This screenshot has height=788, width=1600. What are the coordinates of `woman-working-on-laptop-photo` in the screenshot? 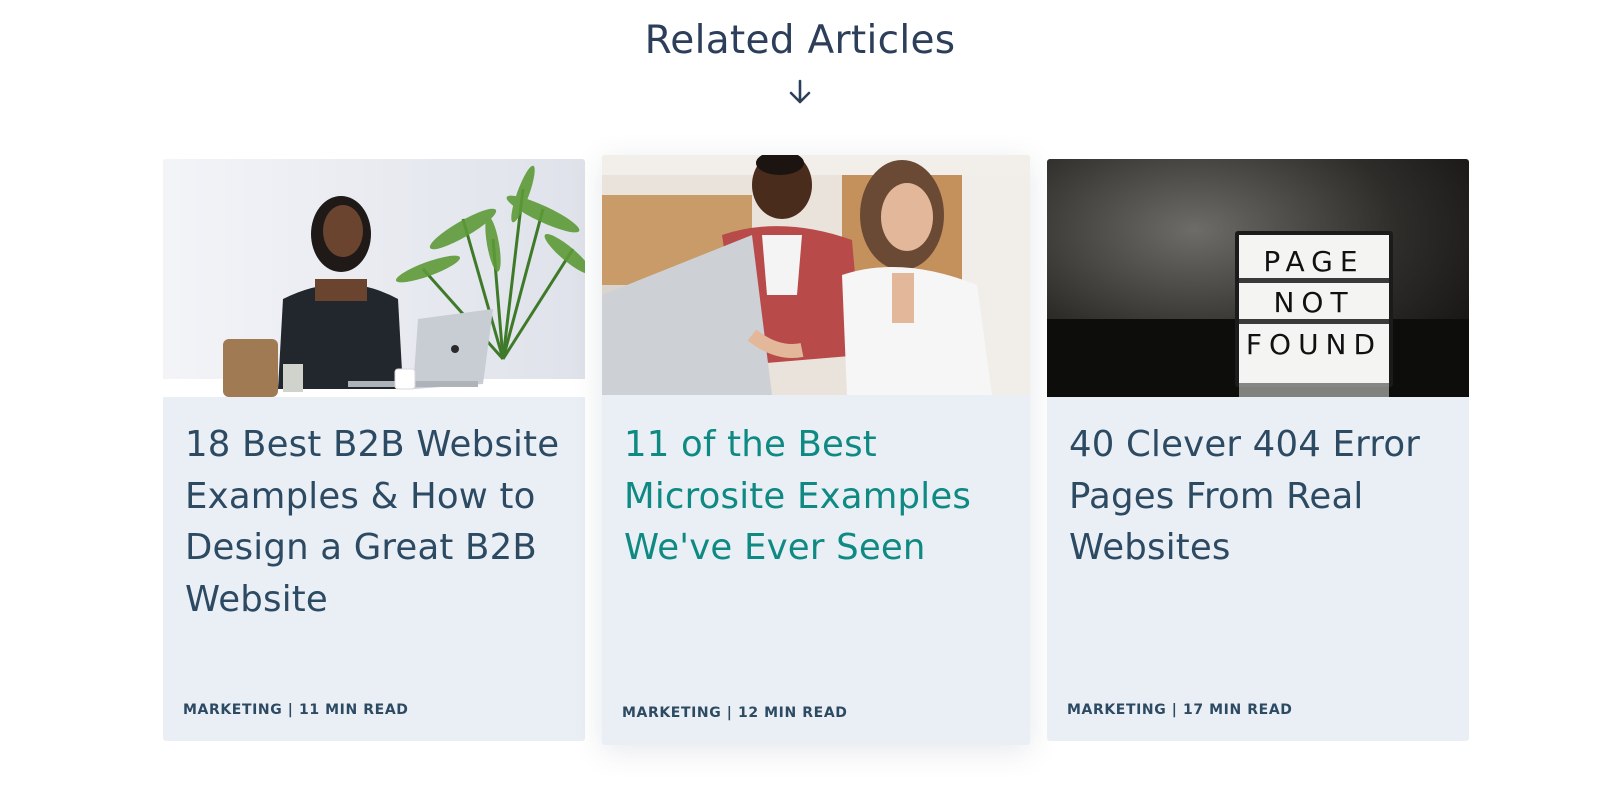 It's located at (374, 278).